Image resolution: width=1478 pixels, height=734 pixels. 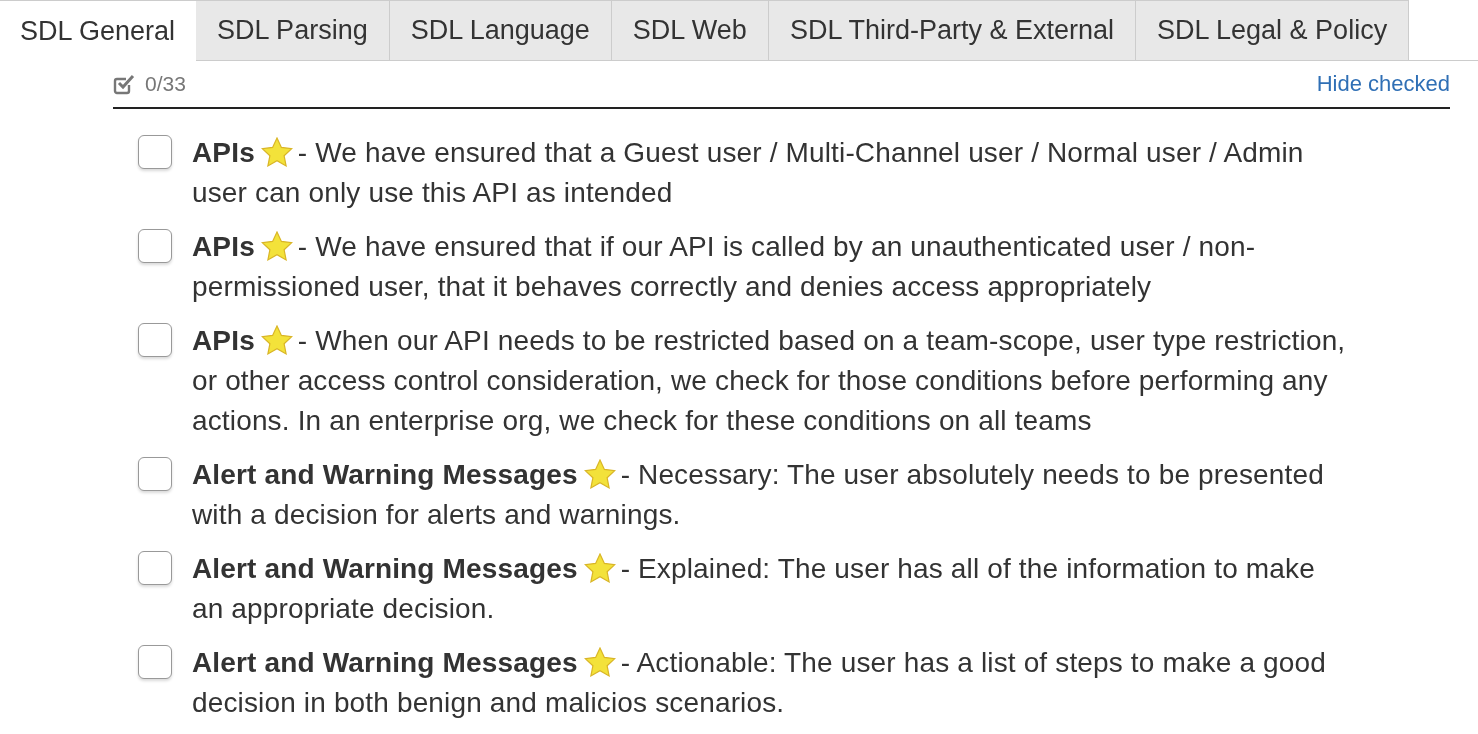 What do you see at coordinates (754, 589) in the screenshot?
I see `item-text: Alert and Warning Messages - Explained: The user has all of the information to make an appropriate decision.` at bounding box center [754, 589].